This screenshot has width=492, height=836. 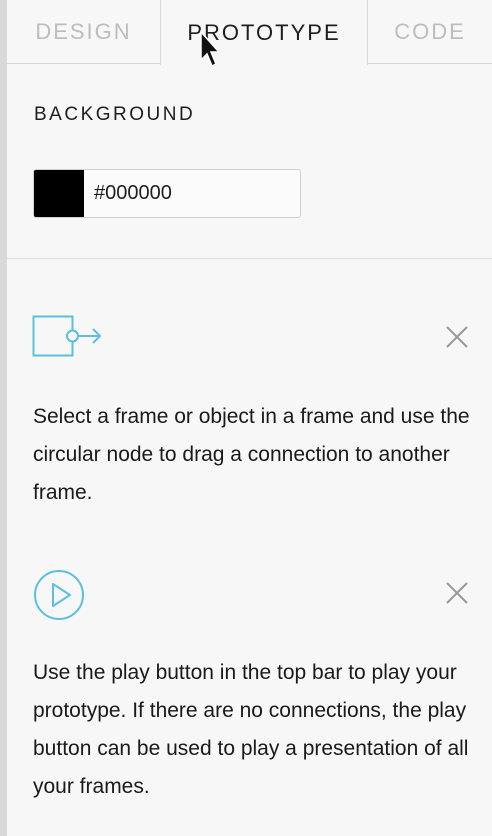 I want to click on tab-code: CODE, so click(x=430, y=32).